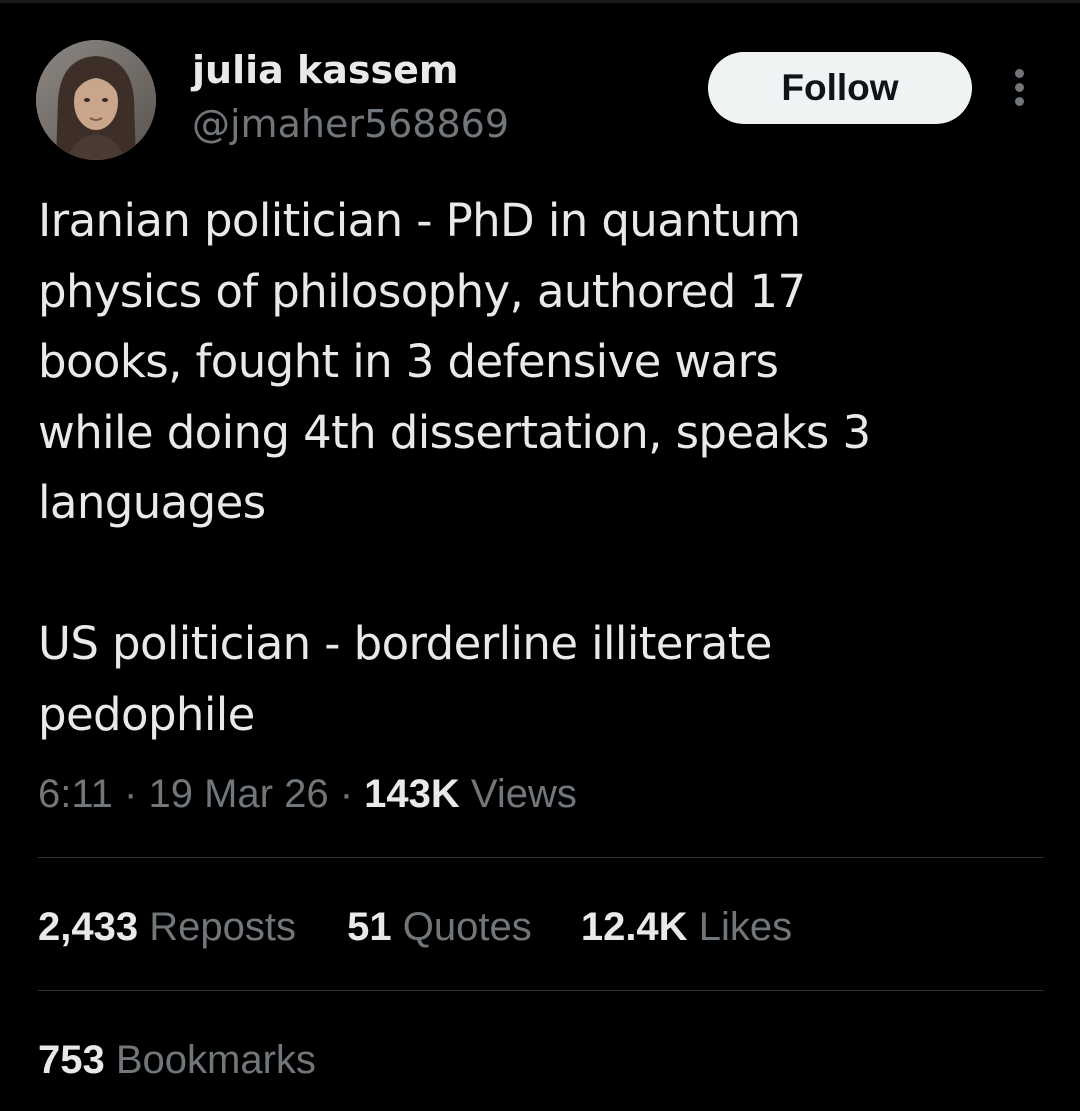 The image size is (1080, 1111). I want to click on views-count: 143K, so click(412, 794).